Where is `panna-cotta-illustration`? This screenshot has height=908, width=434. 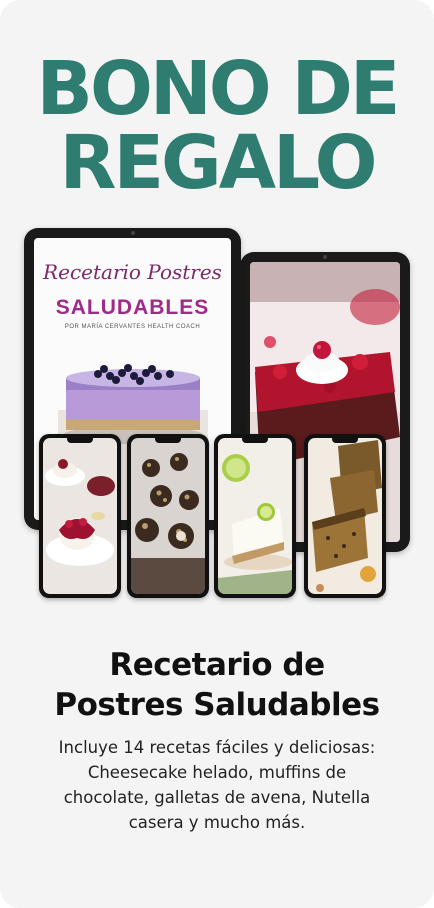 panna-cotta-illustration is located at coordinates (80, 516).